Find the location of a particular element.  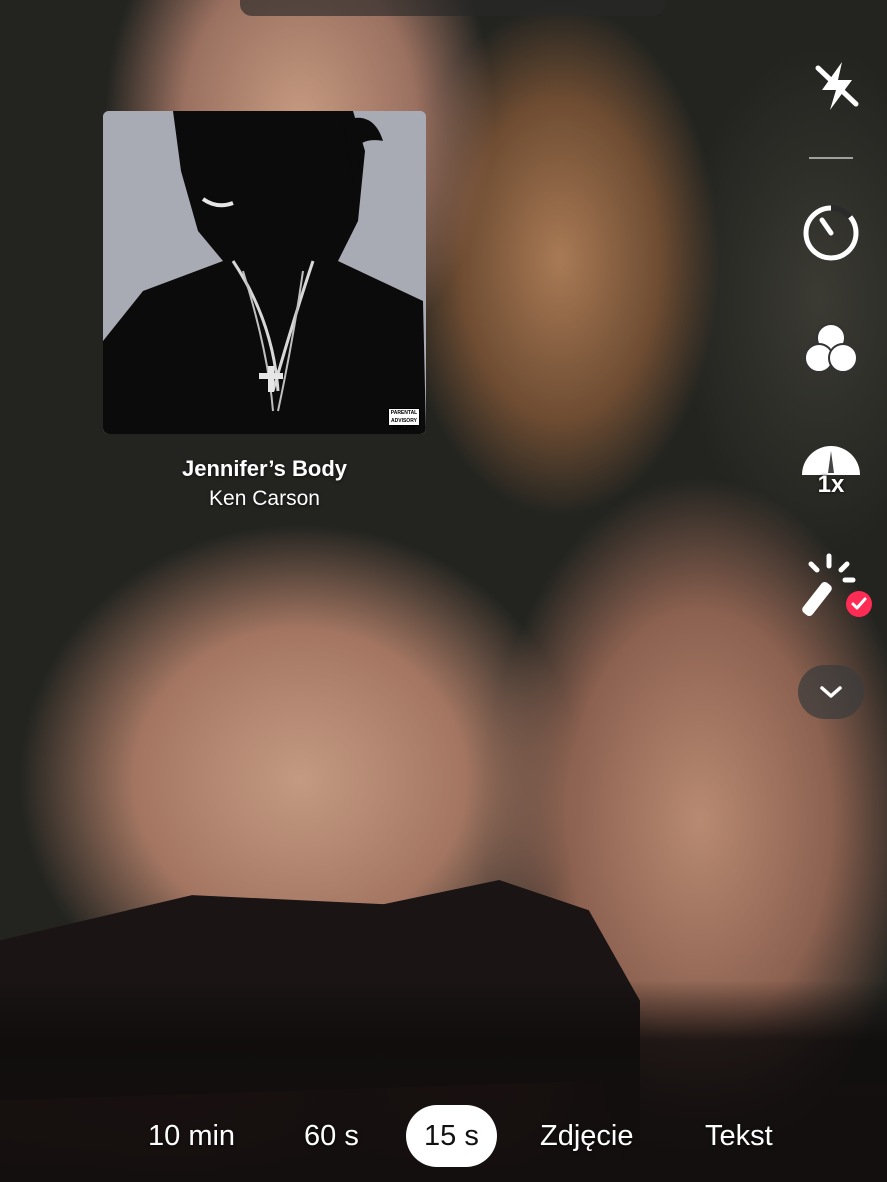

speed-button: 1x is located at coordinates (831, 469).